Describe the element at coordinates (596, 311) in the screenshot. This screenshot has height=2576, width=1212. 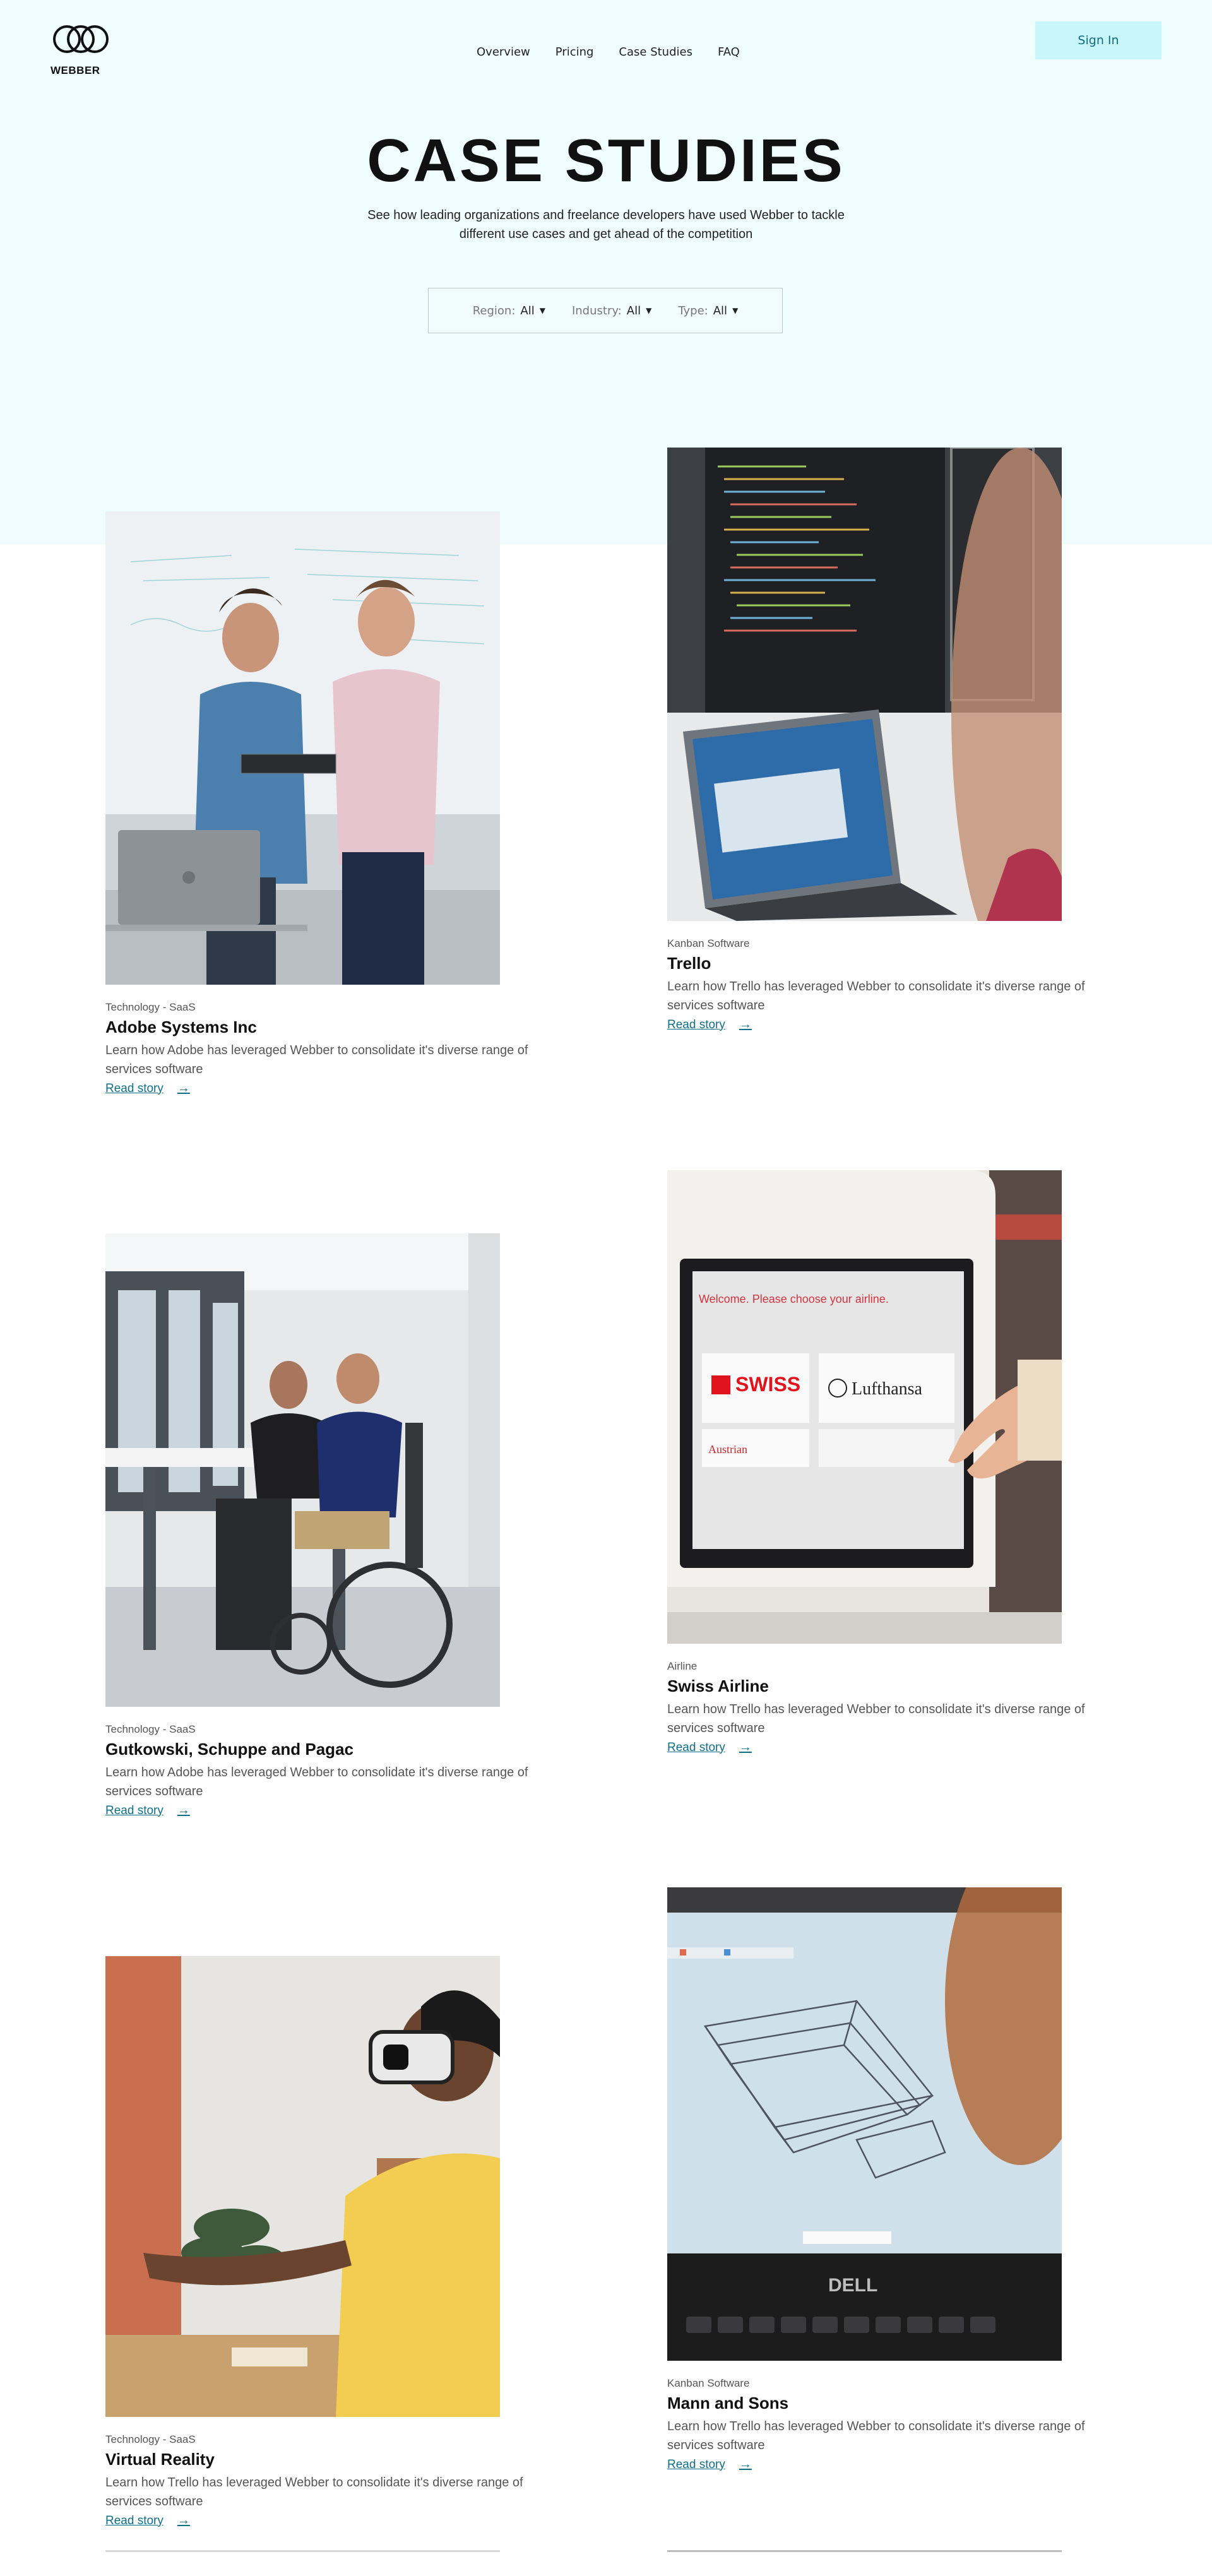
I see `filter-label: Industry:` at that location.